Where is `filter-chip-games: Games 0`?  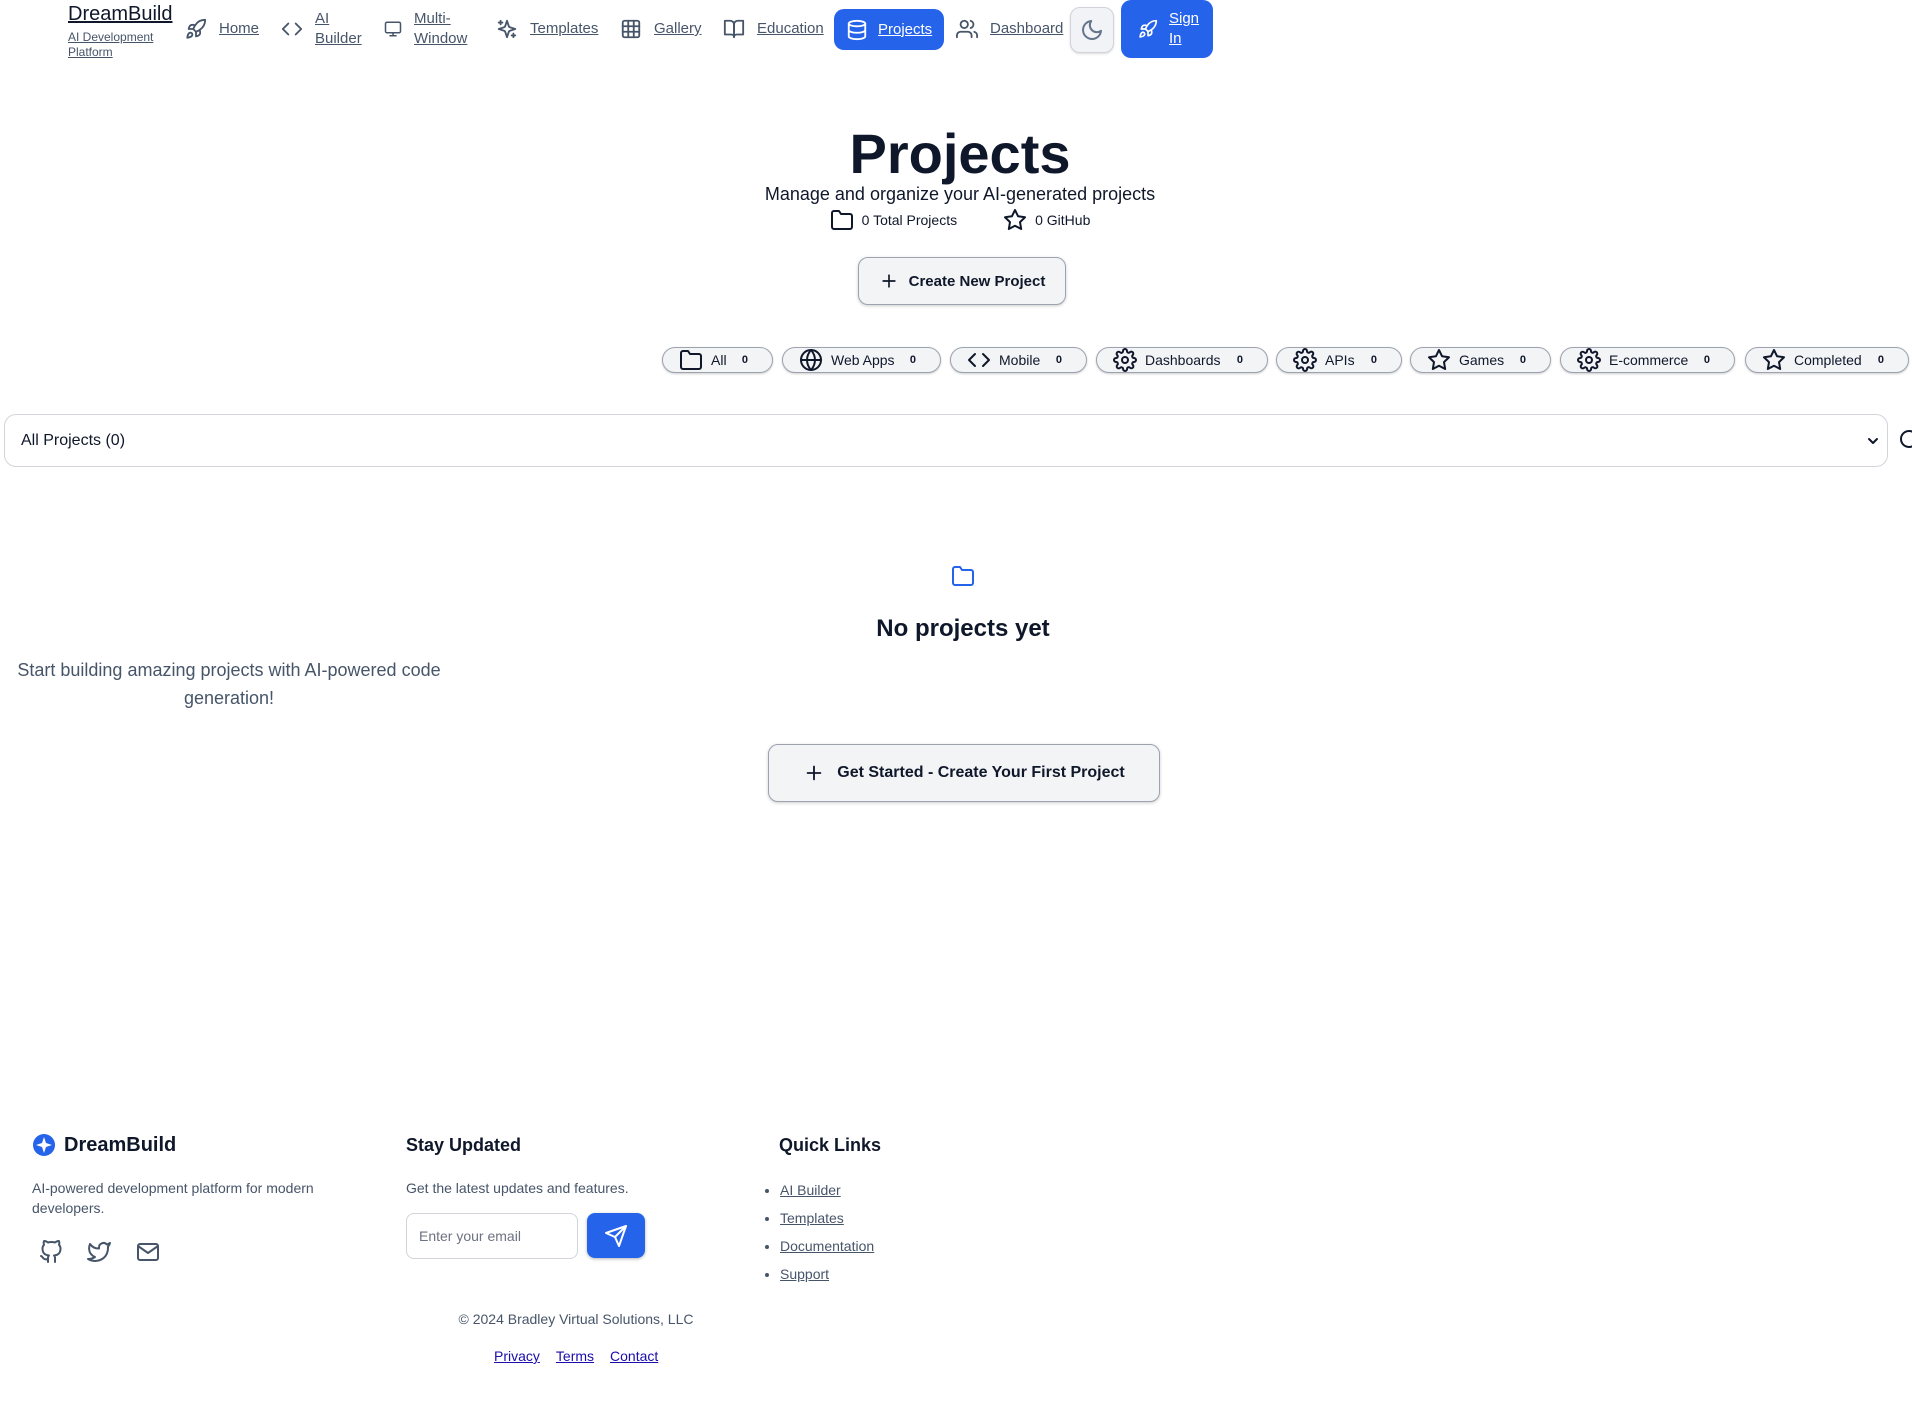 filter-chip-games: Games 0 is located at coordinates (1480, 360).